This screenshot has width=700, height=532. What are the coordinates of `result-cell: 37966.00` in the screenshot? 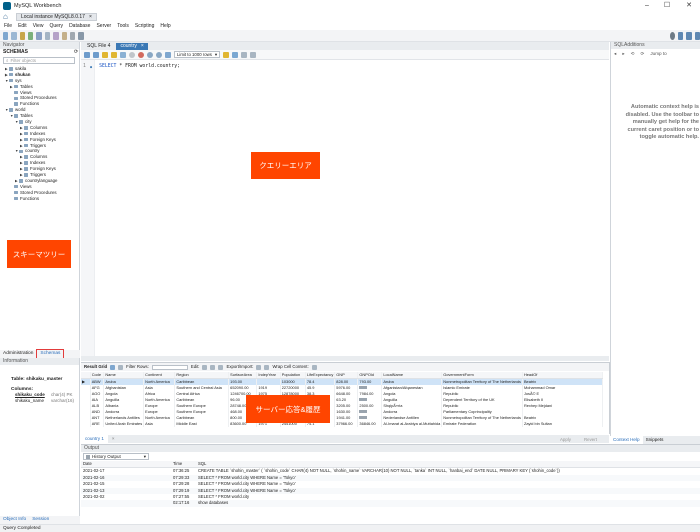 It's located at (346, 424).